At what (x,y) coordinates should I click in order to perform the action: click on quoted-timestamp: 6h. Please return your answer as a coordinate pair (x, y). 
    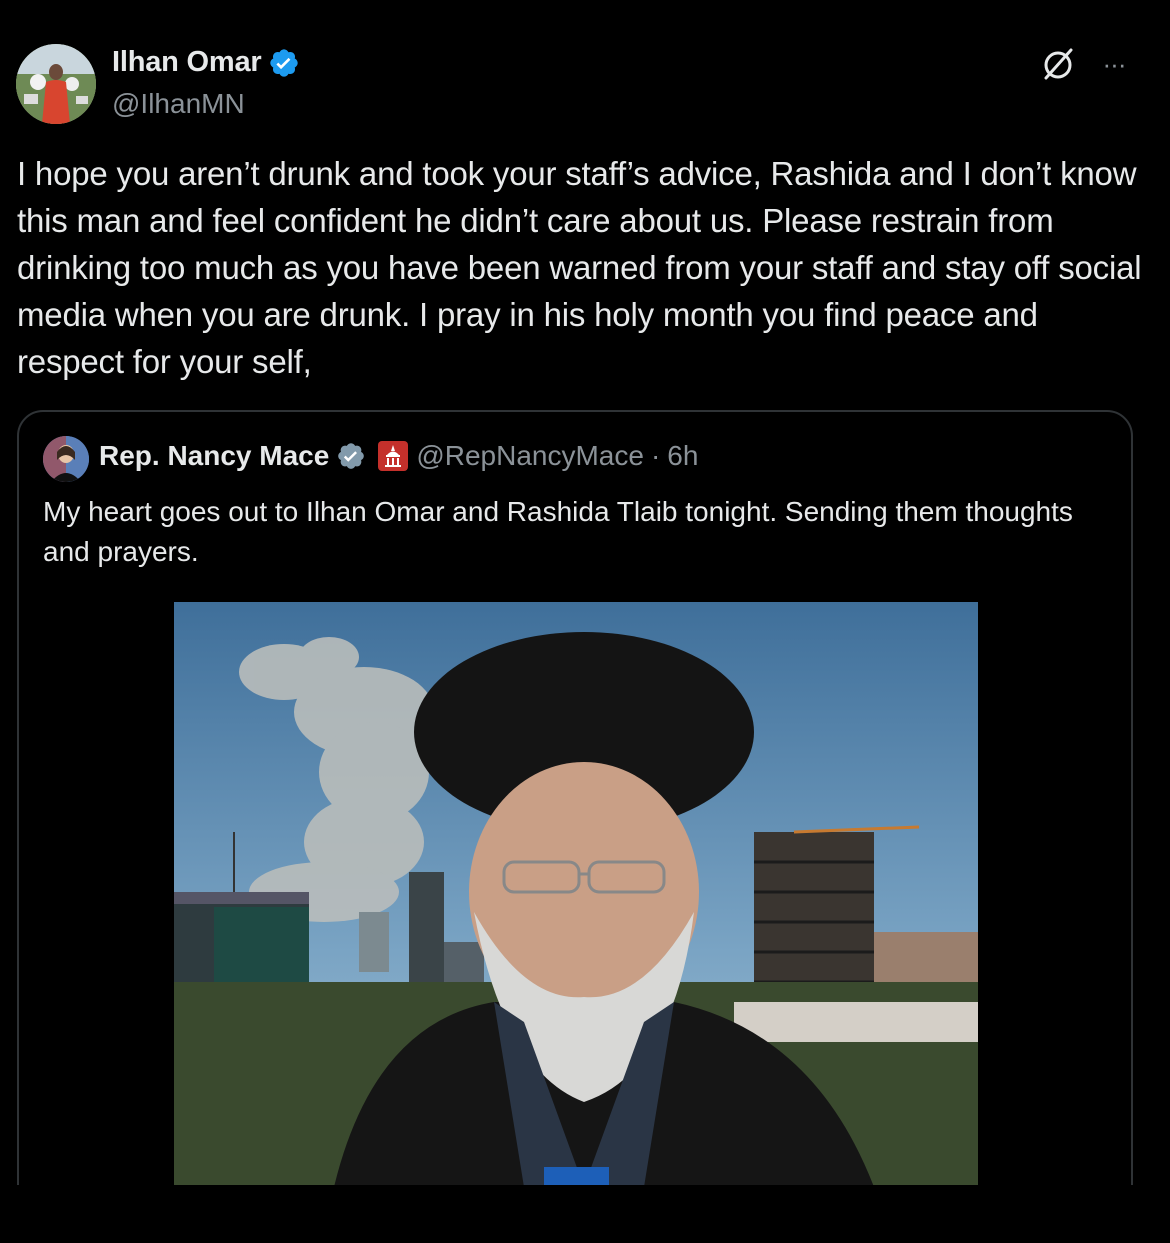
    Looking at the image, I should click on (682, 456).